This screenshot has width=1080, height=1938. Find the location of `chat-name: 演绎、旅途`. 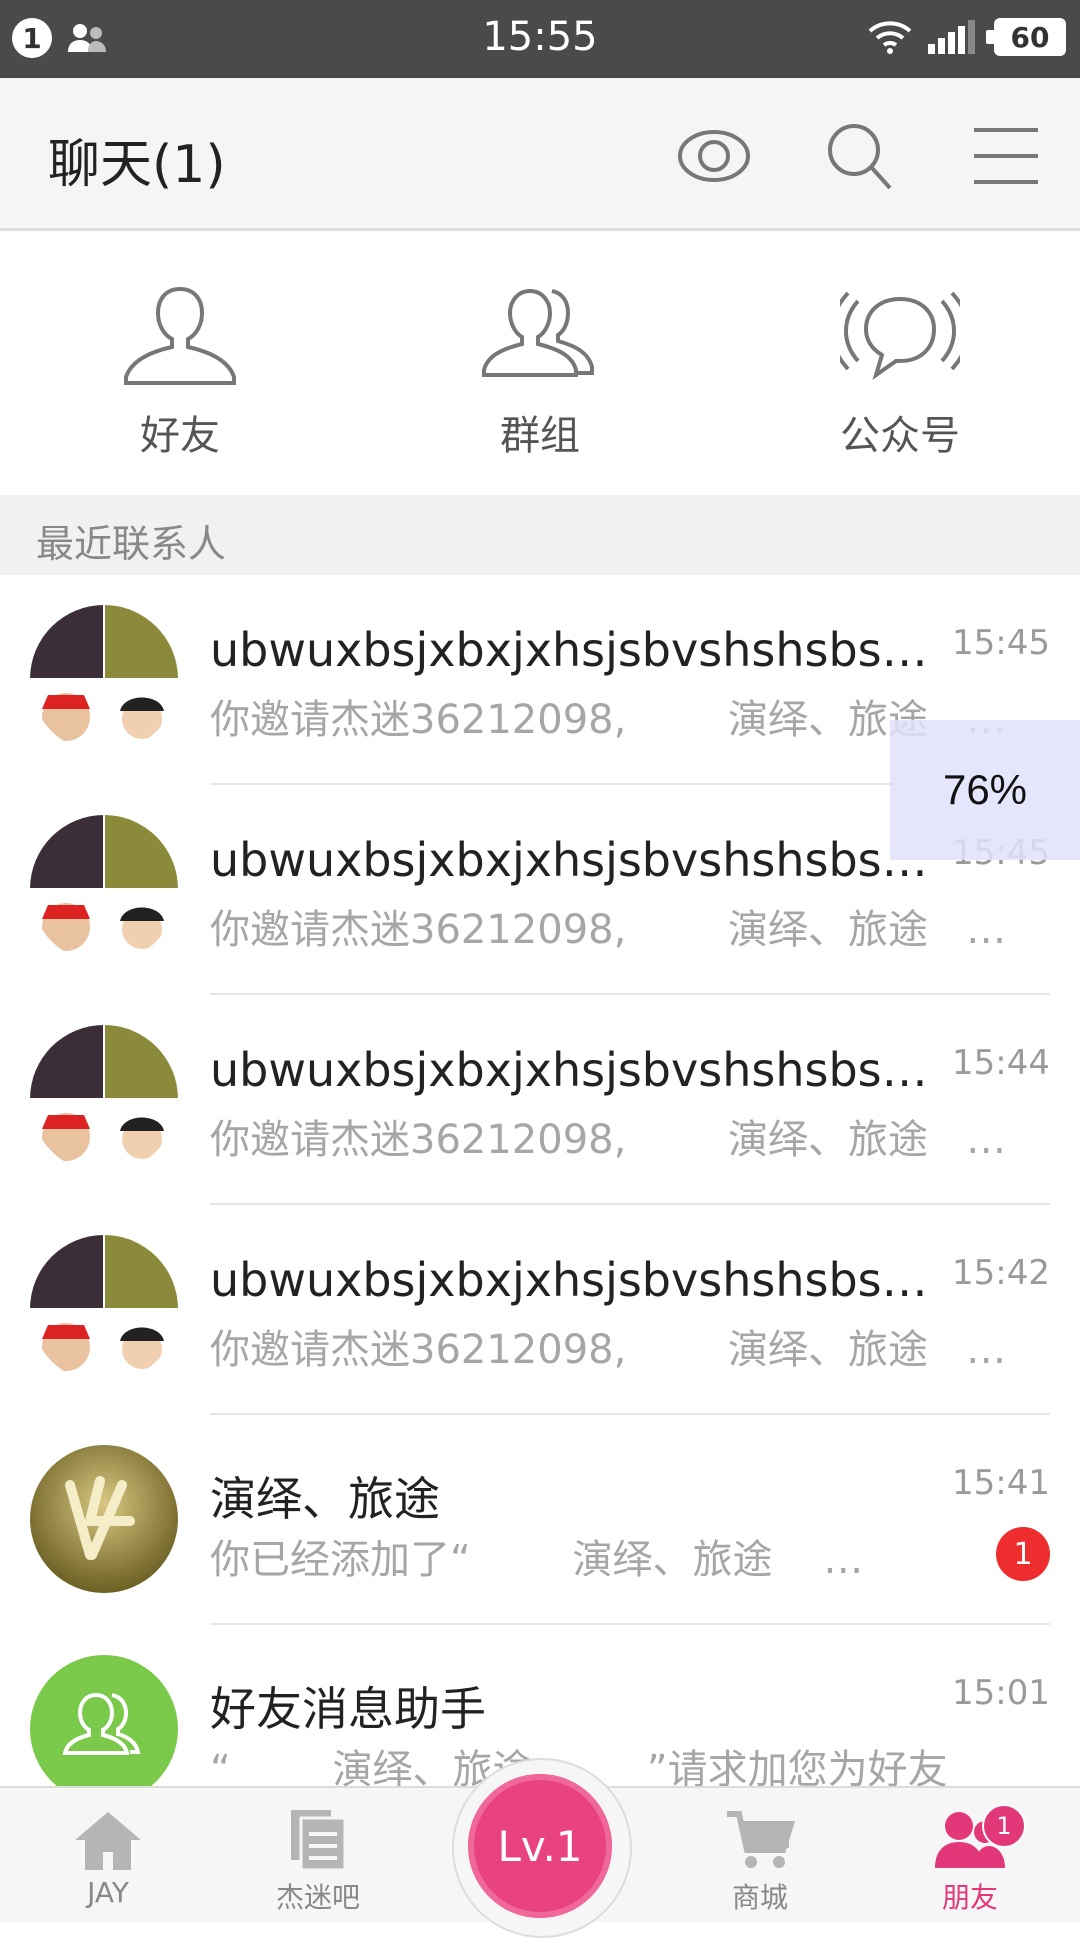

chat-name: 演绎、旅途 is located at coordinates (325, 1499).